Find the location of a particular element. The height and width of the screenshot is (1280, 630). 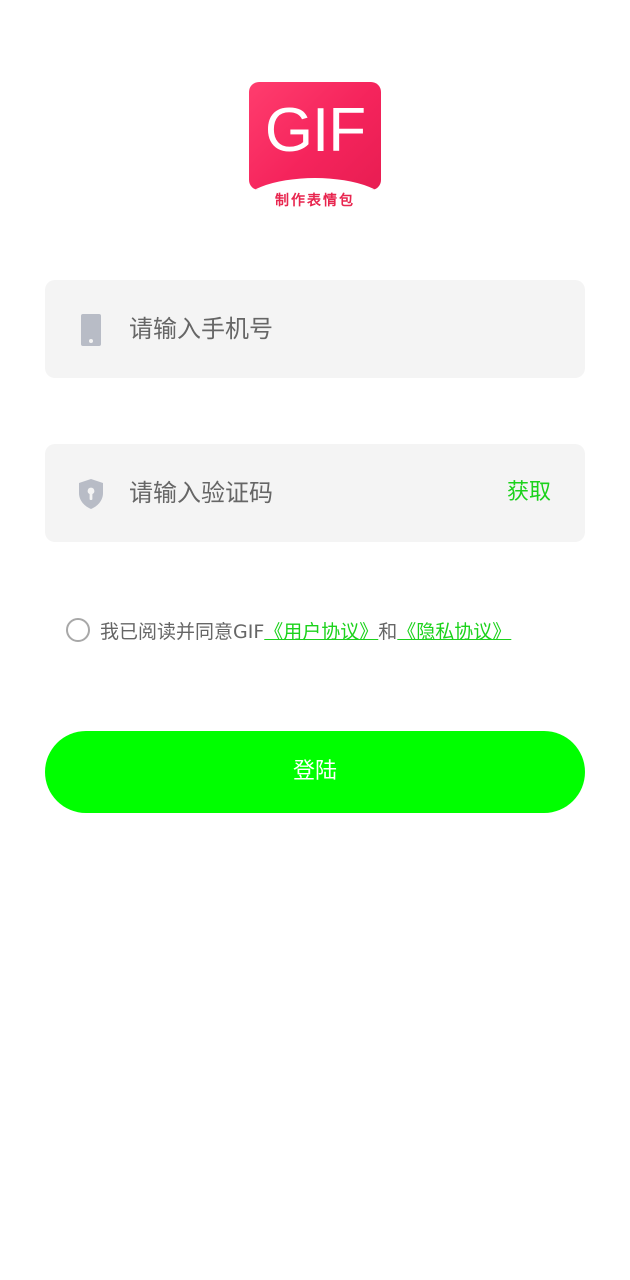

logo-text: GIF is located at coordinates (315, 130).